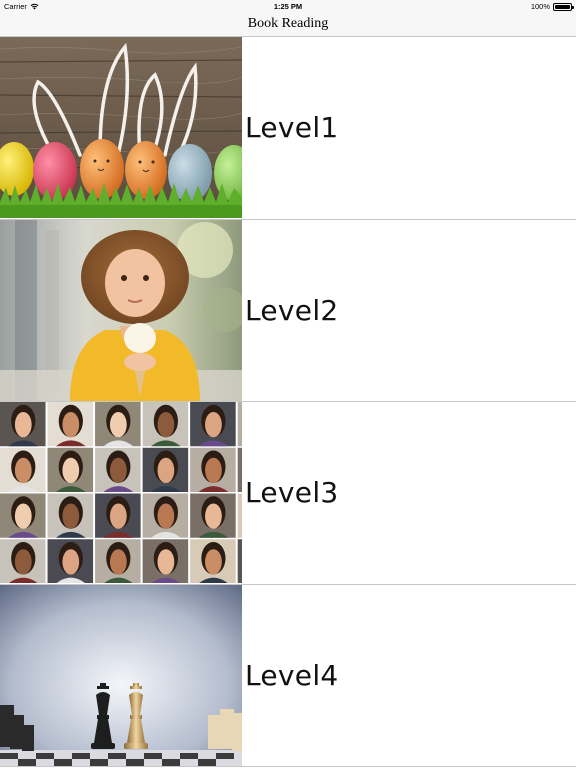 This screenshot has width=576, height=768. What do you see at coordinates (292, 675) in the screenshot?
I see `level-label-4: Level4` at bounding box center [292, 675].